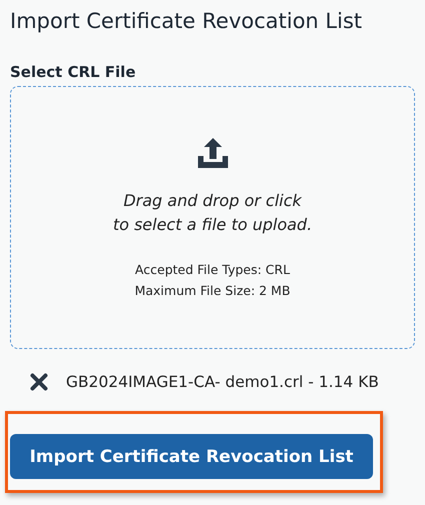  Describe the element at coordinates (186, 21) in the screenshot. I see `page-title: Import Certificate Revocation List` at that location.